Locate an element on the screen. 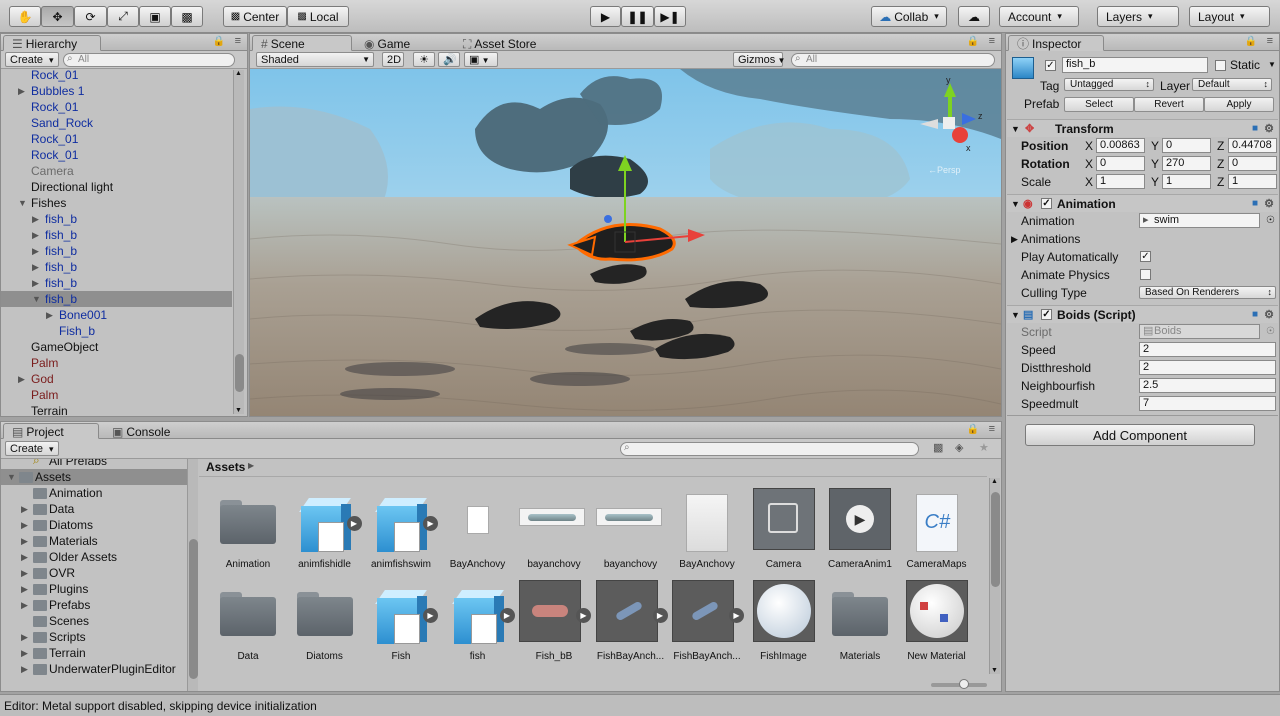 The height and width of the screenshot is (716, 1280). asset-item: ▶ fish is located at coordinates (478, 623).